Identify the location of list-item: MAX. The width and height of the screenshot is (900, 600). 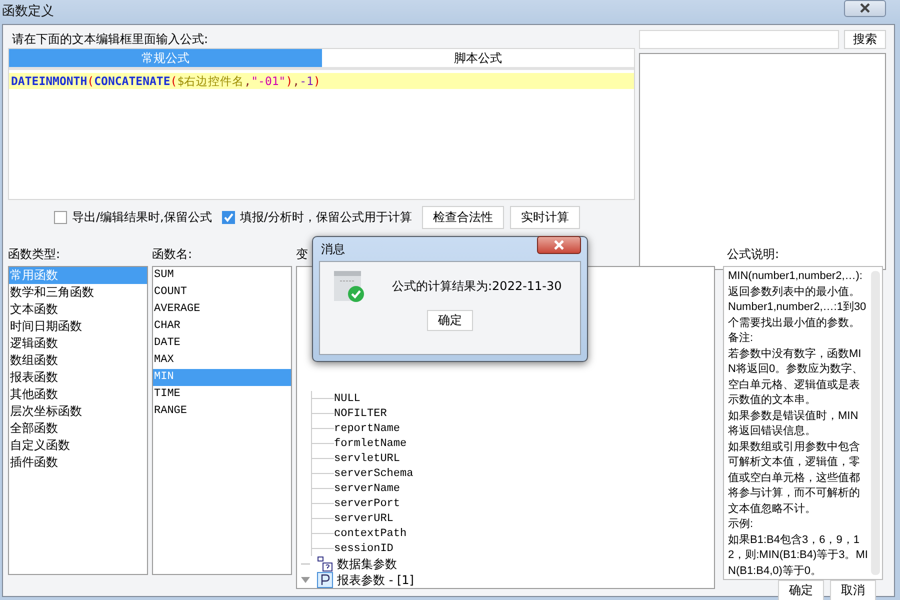
(222, 360).